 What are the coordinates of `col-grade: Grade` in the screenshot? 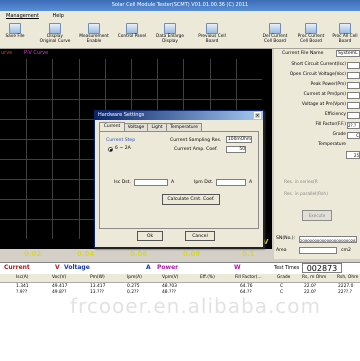 It's located at (284, 277).